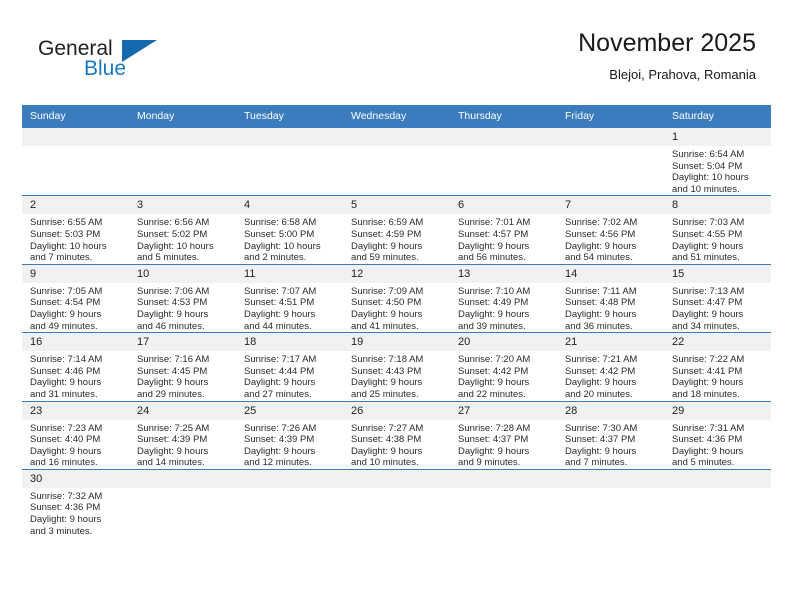  I want to click on day-detail-sunset: Sunset: 4:45 PM, so click(172, 371).